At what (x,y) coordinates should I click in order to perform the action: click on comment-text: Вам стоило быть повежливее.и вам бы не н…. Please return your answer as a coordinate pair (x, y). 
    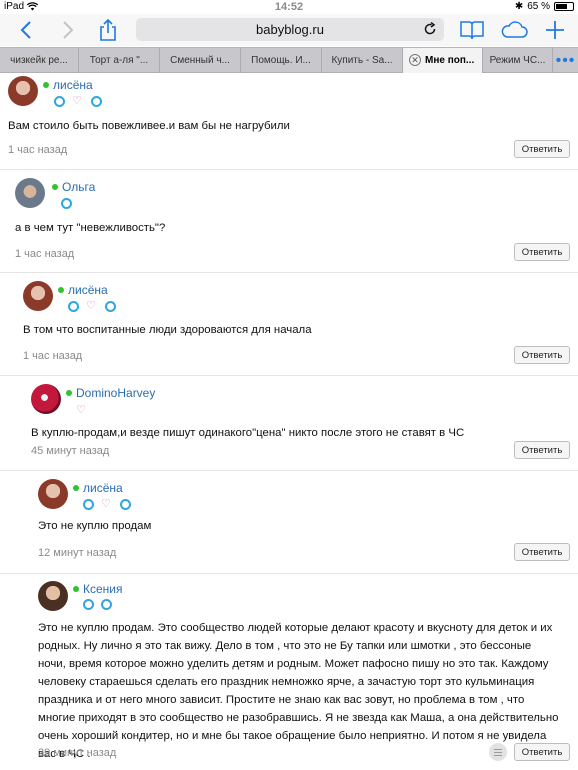
    Looking at the image, I should click on (149, 126).